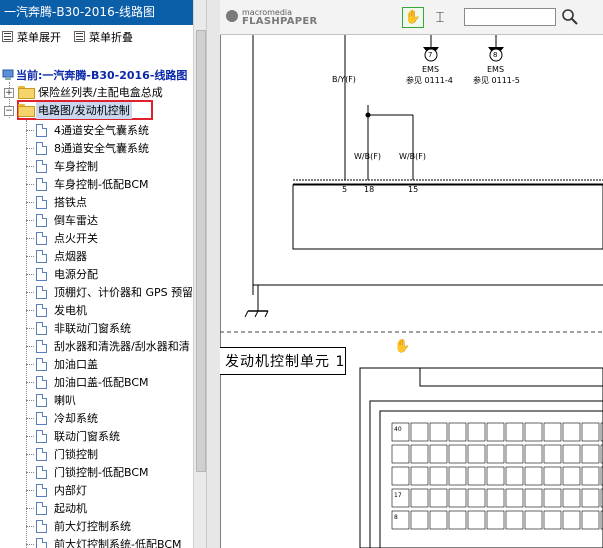  I want to click on tree-item-label: 前大灯控制系统, so click(92, 526).